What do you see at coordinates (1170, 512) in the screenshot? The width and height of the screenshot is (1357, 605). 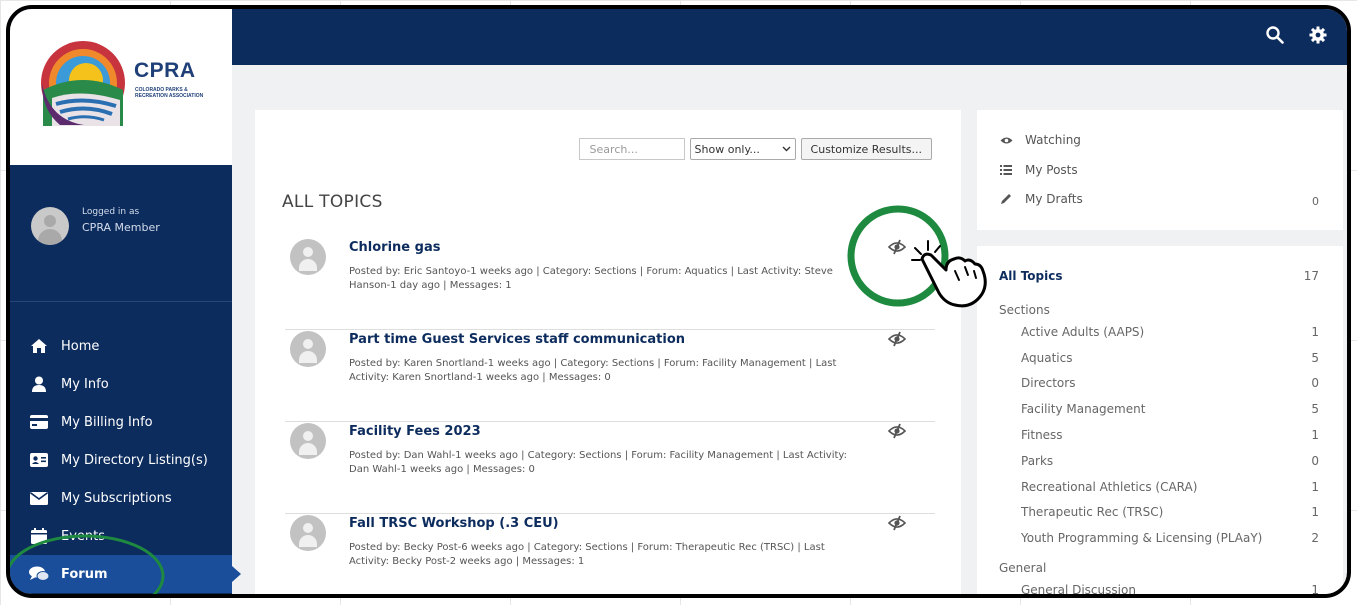 I see `category-item: Therapeutic Rec (TRSC) 1` at bounding box center [1170, 512].